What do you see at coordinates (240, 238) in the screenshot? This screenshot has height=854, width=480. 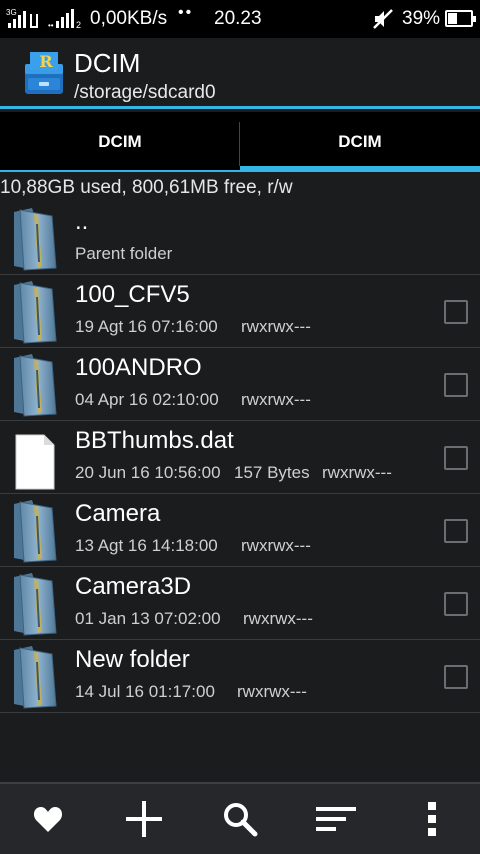 I see `list-item-parent-folder: .. Parent folder` at bounding box center [240, 238].